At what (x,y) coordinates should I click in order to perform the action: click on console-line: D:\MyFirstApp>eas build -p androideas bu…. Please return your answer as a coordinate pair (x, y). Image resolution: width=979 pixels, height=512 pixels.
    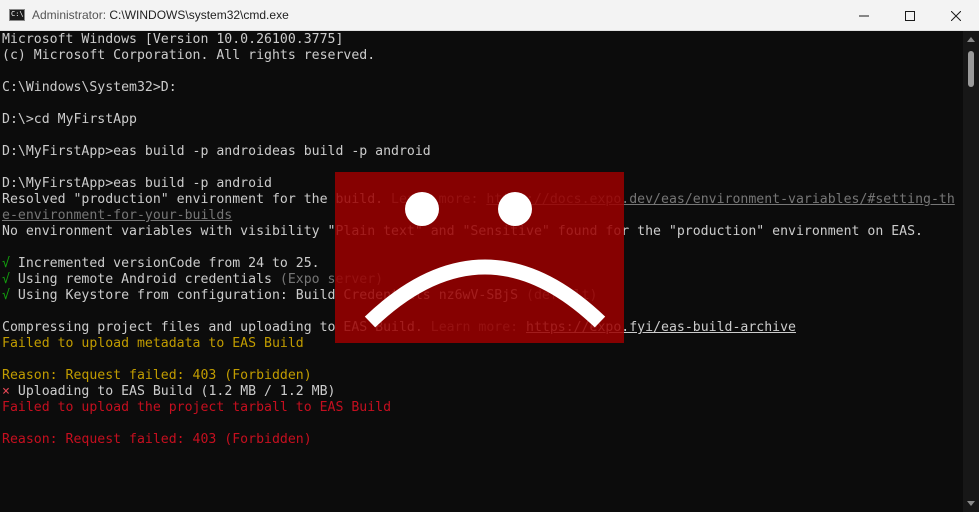
    Looking at the image, I should click on (216, 152).